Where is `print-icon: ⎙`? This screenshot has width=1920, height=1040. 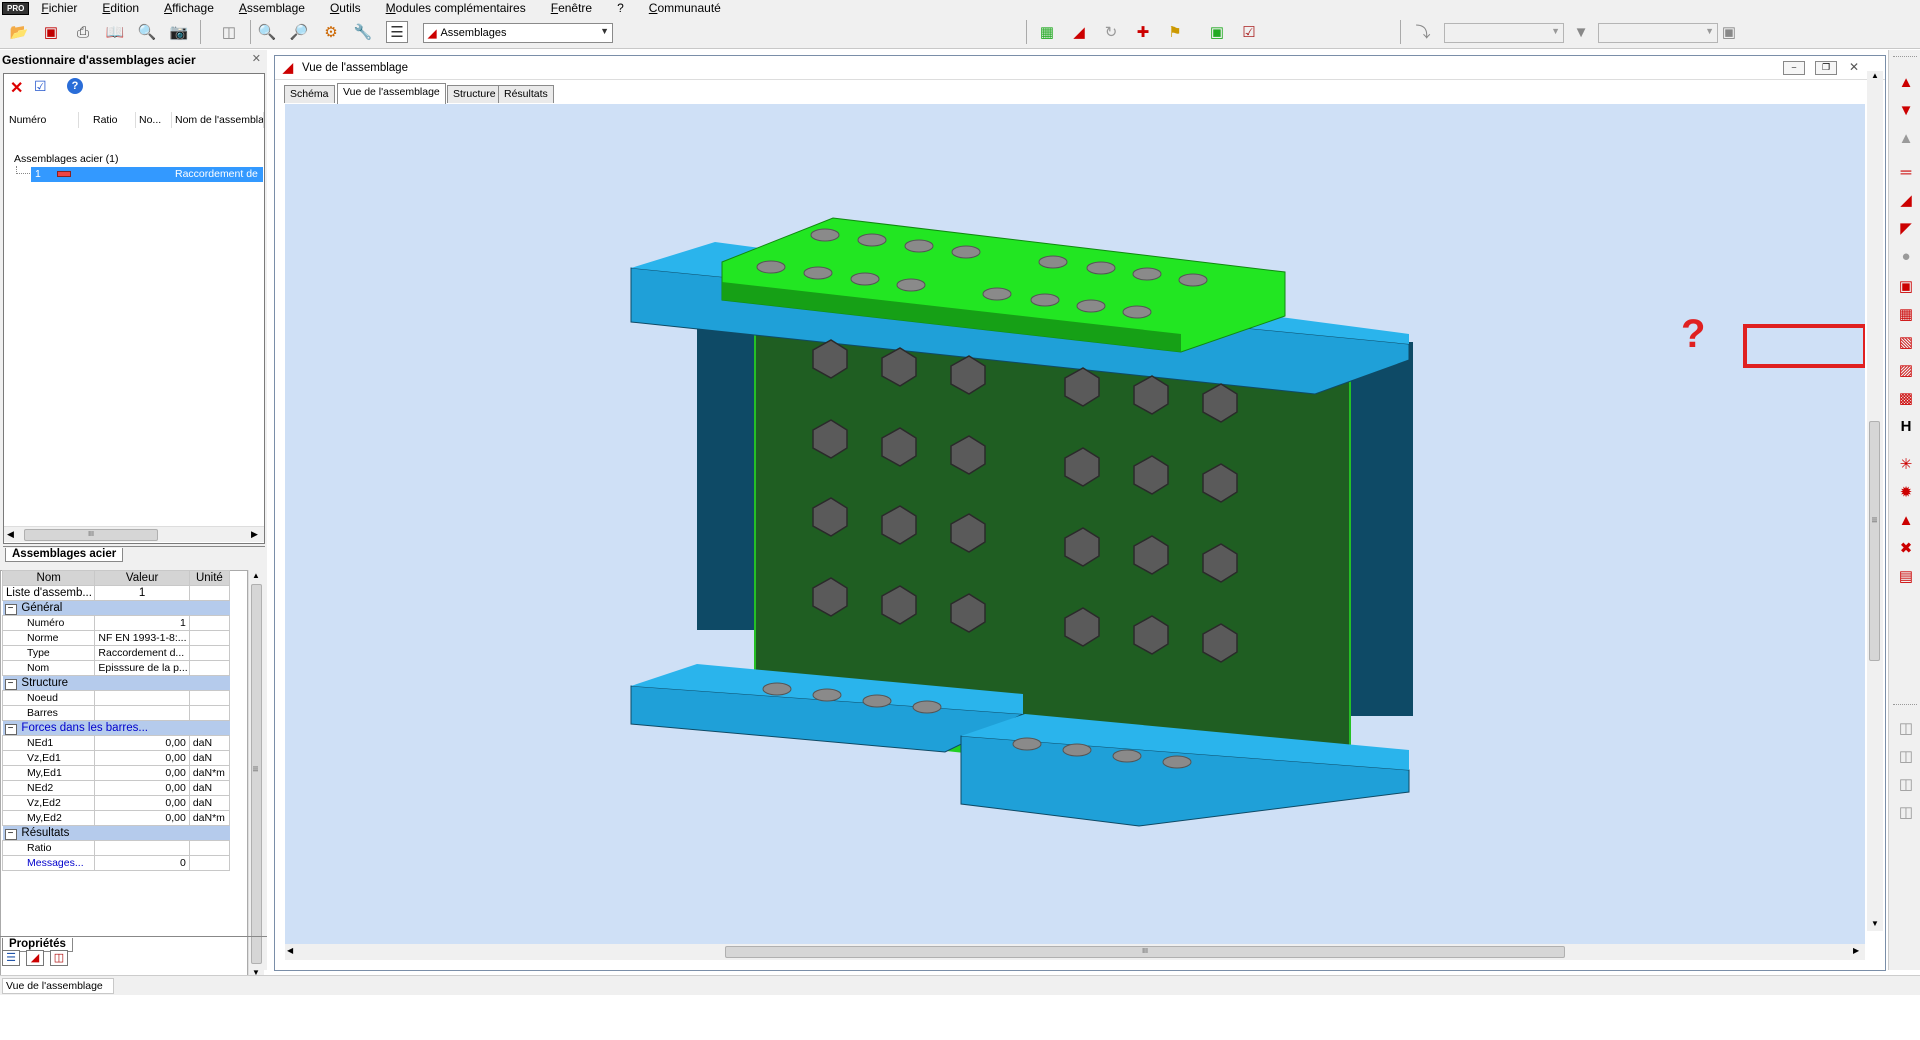 print-icon: ⎙ is located at coordinates (83, 32).